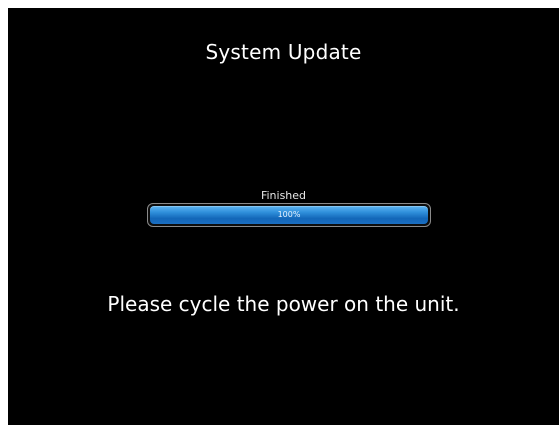  What do you see at coordinates (283, 195) in the screenshot?
I see `progress-status-label: Finished` at bounding box center [283, 195].